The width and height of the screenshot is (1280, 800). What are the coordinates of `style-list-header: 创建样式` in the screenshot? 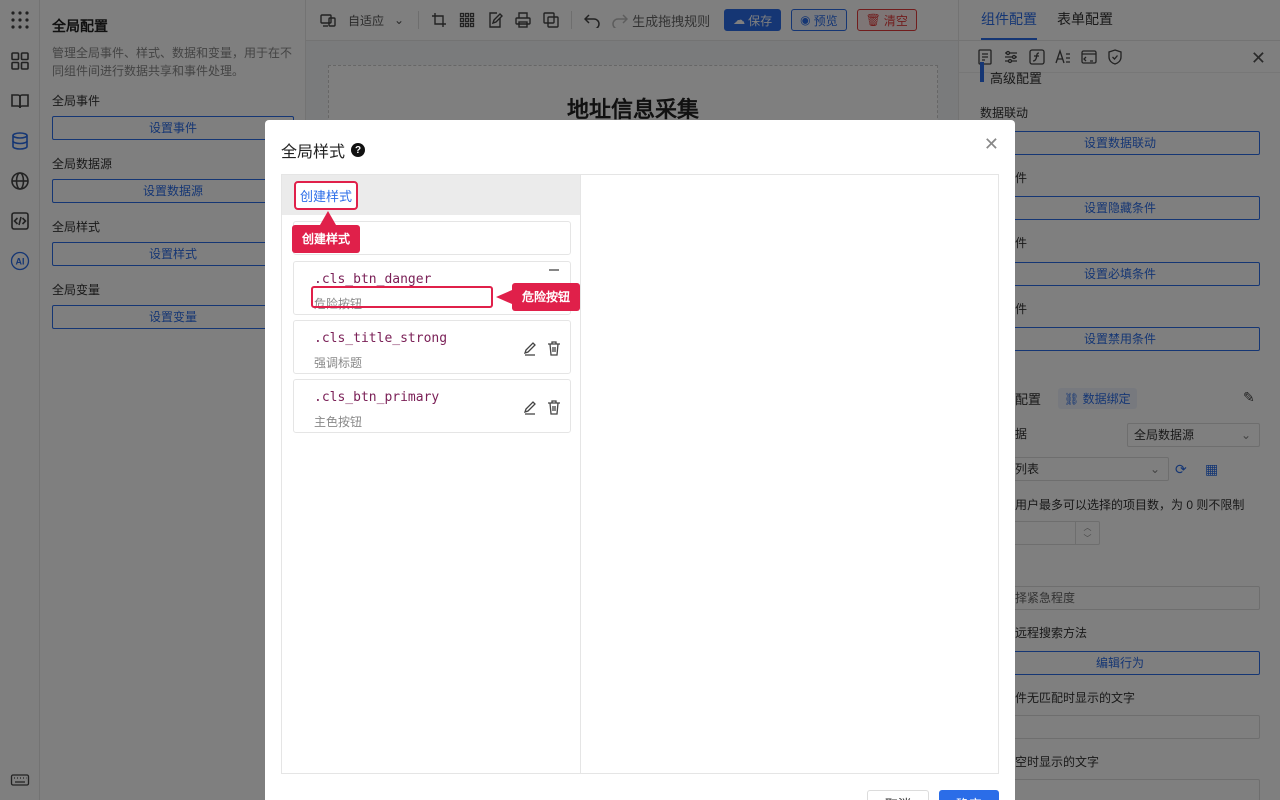 It's located at (431, 195).